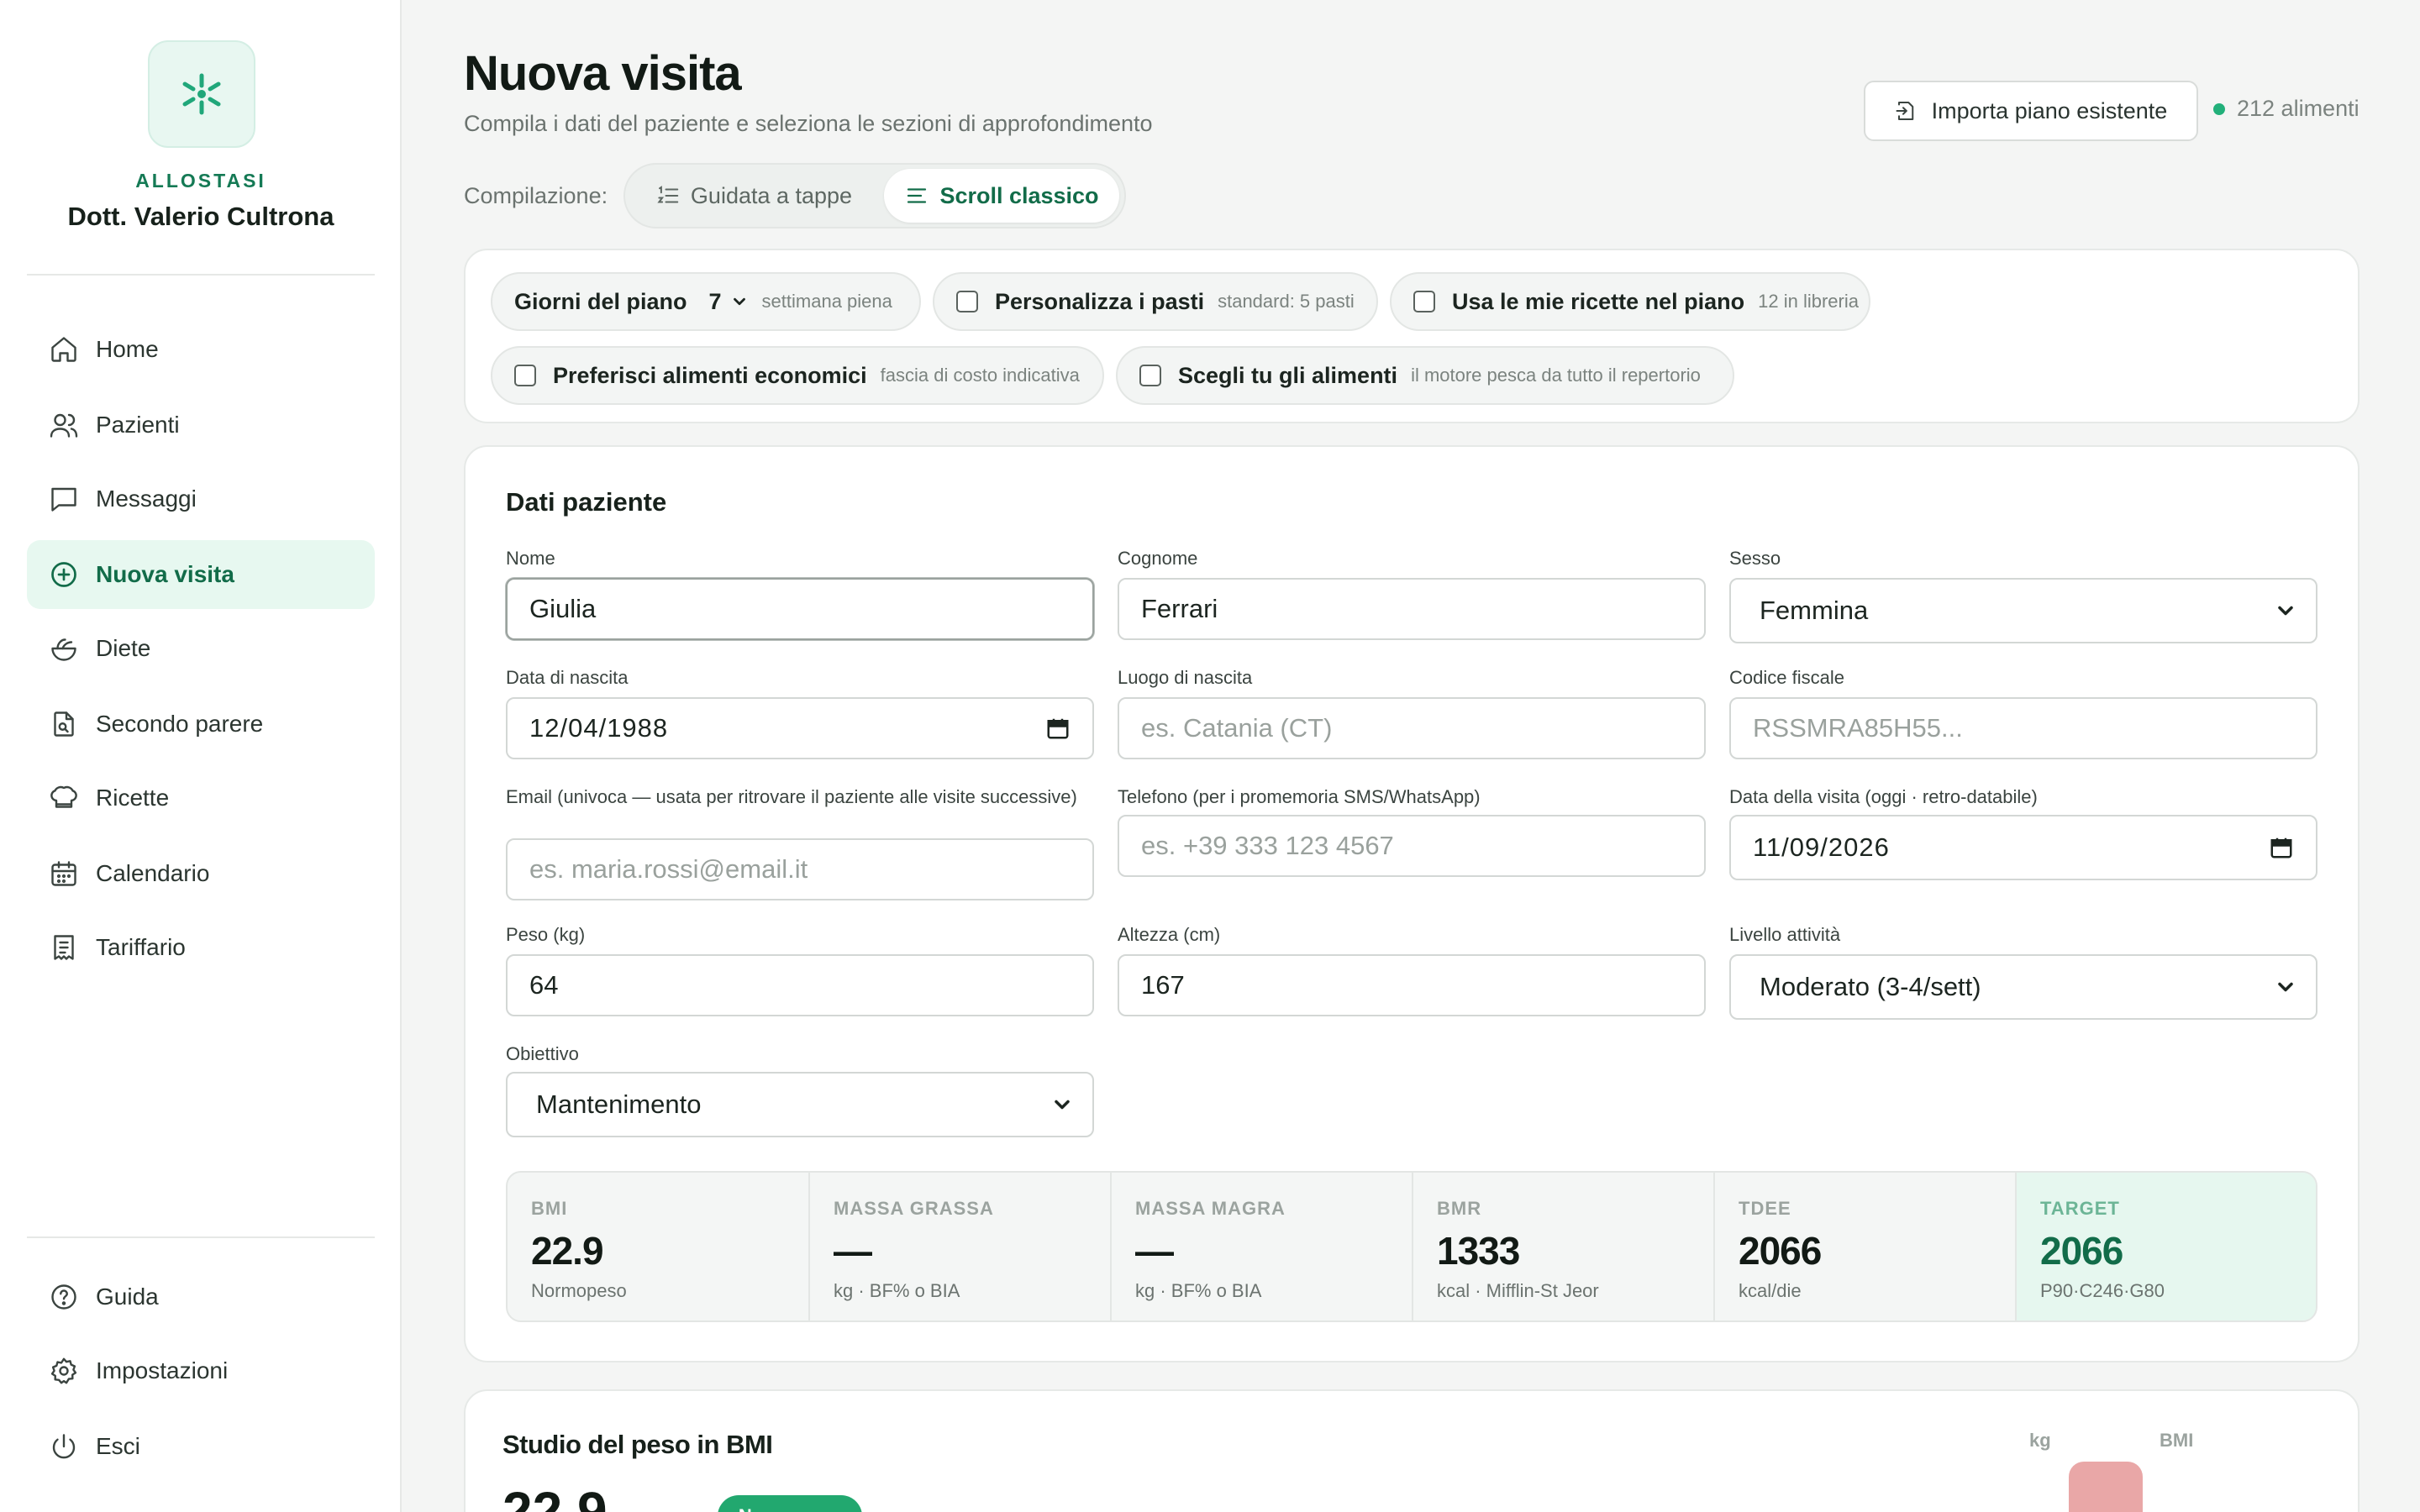 The width and height of the screenshot is (2420, 1512). I want to click on page-title: Nuova visita, so click(603, 73).